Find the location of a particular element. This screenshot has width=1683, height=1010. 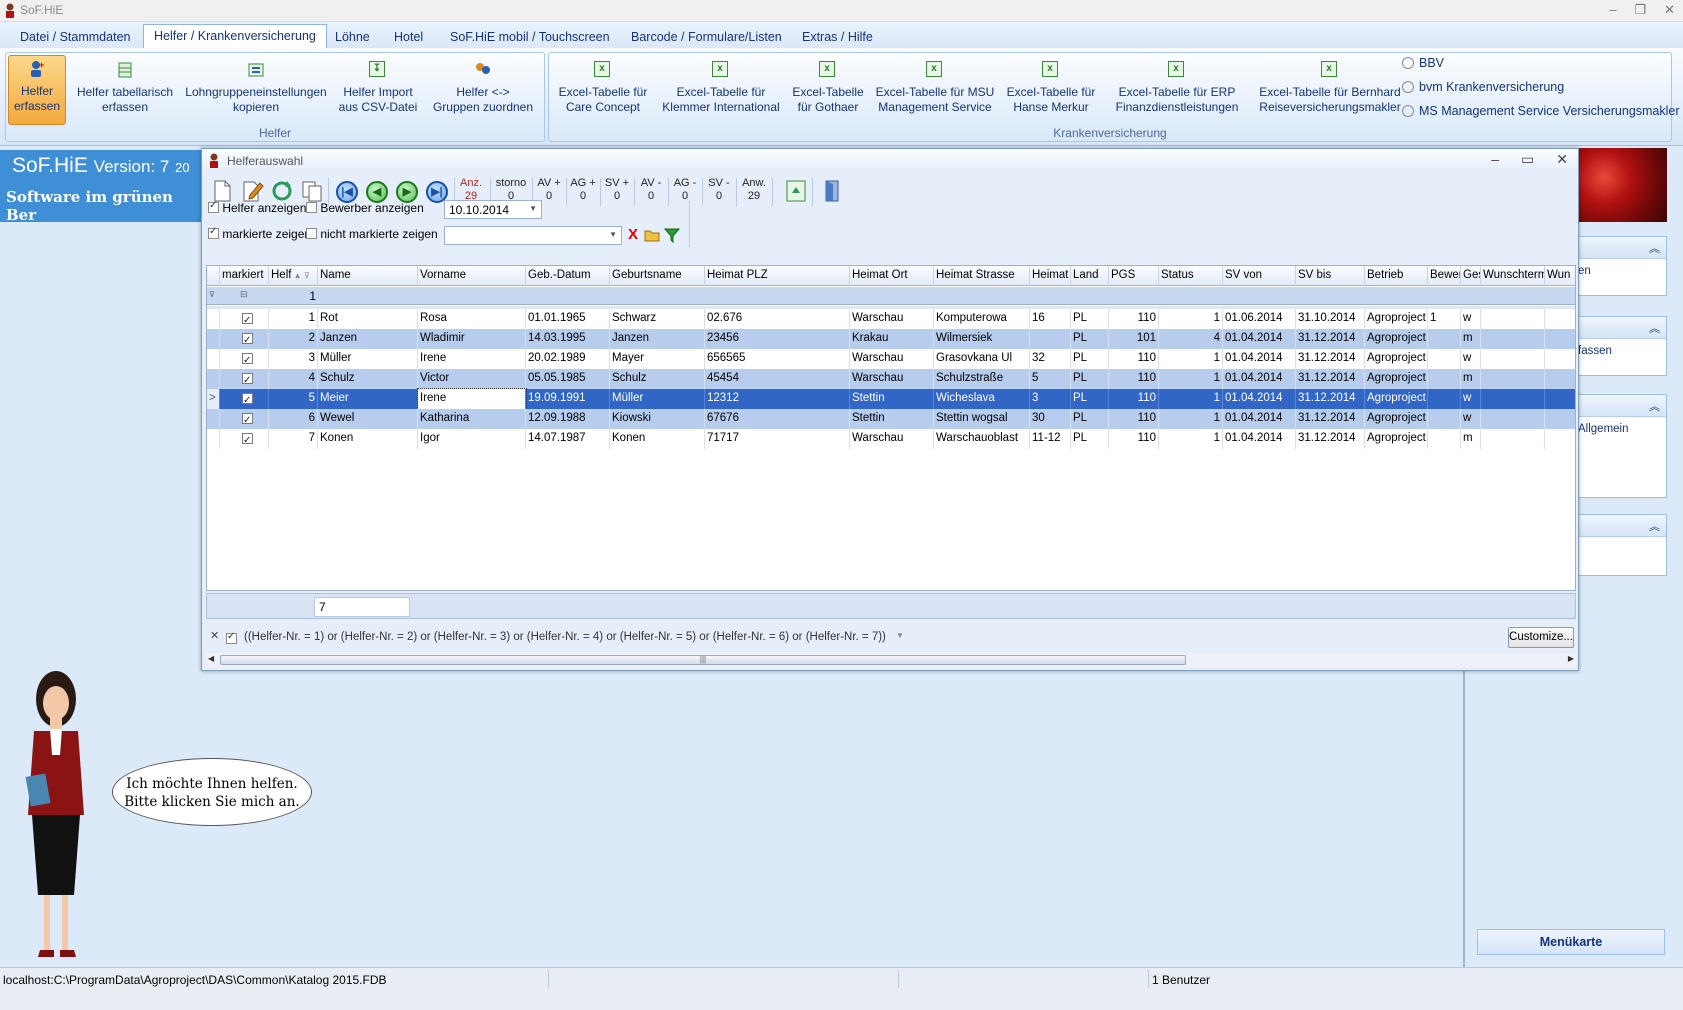

column-header: PGS is located at coordinates (1134, 276).